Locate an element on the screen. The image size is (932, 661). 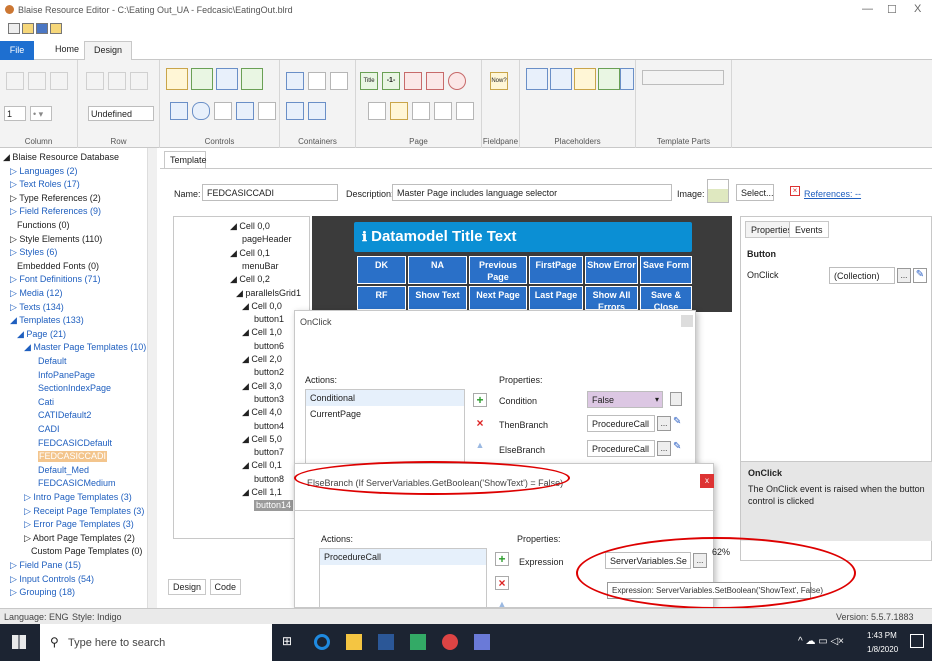
placeholder-5-icon is located at coordinates (627, 79).